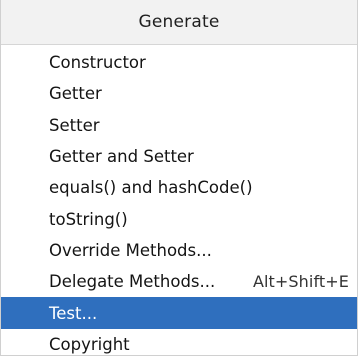  What do you see at coordinates (121, 157) in the screenshot?
I see `menu-item-label: Getter and Setter` at bounding box center [121, 157].